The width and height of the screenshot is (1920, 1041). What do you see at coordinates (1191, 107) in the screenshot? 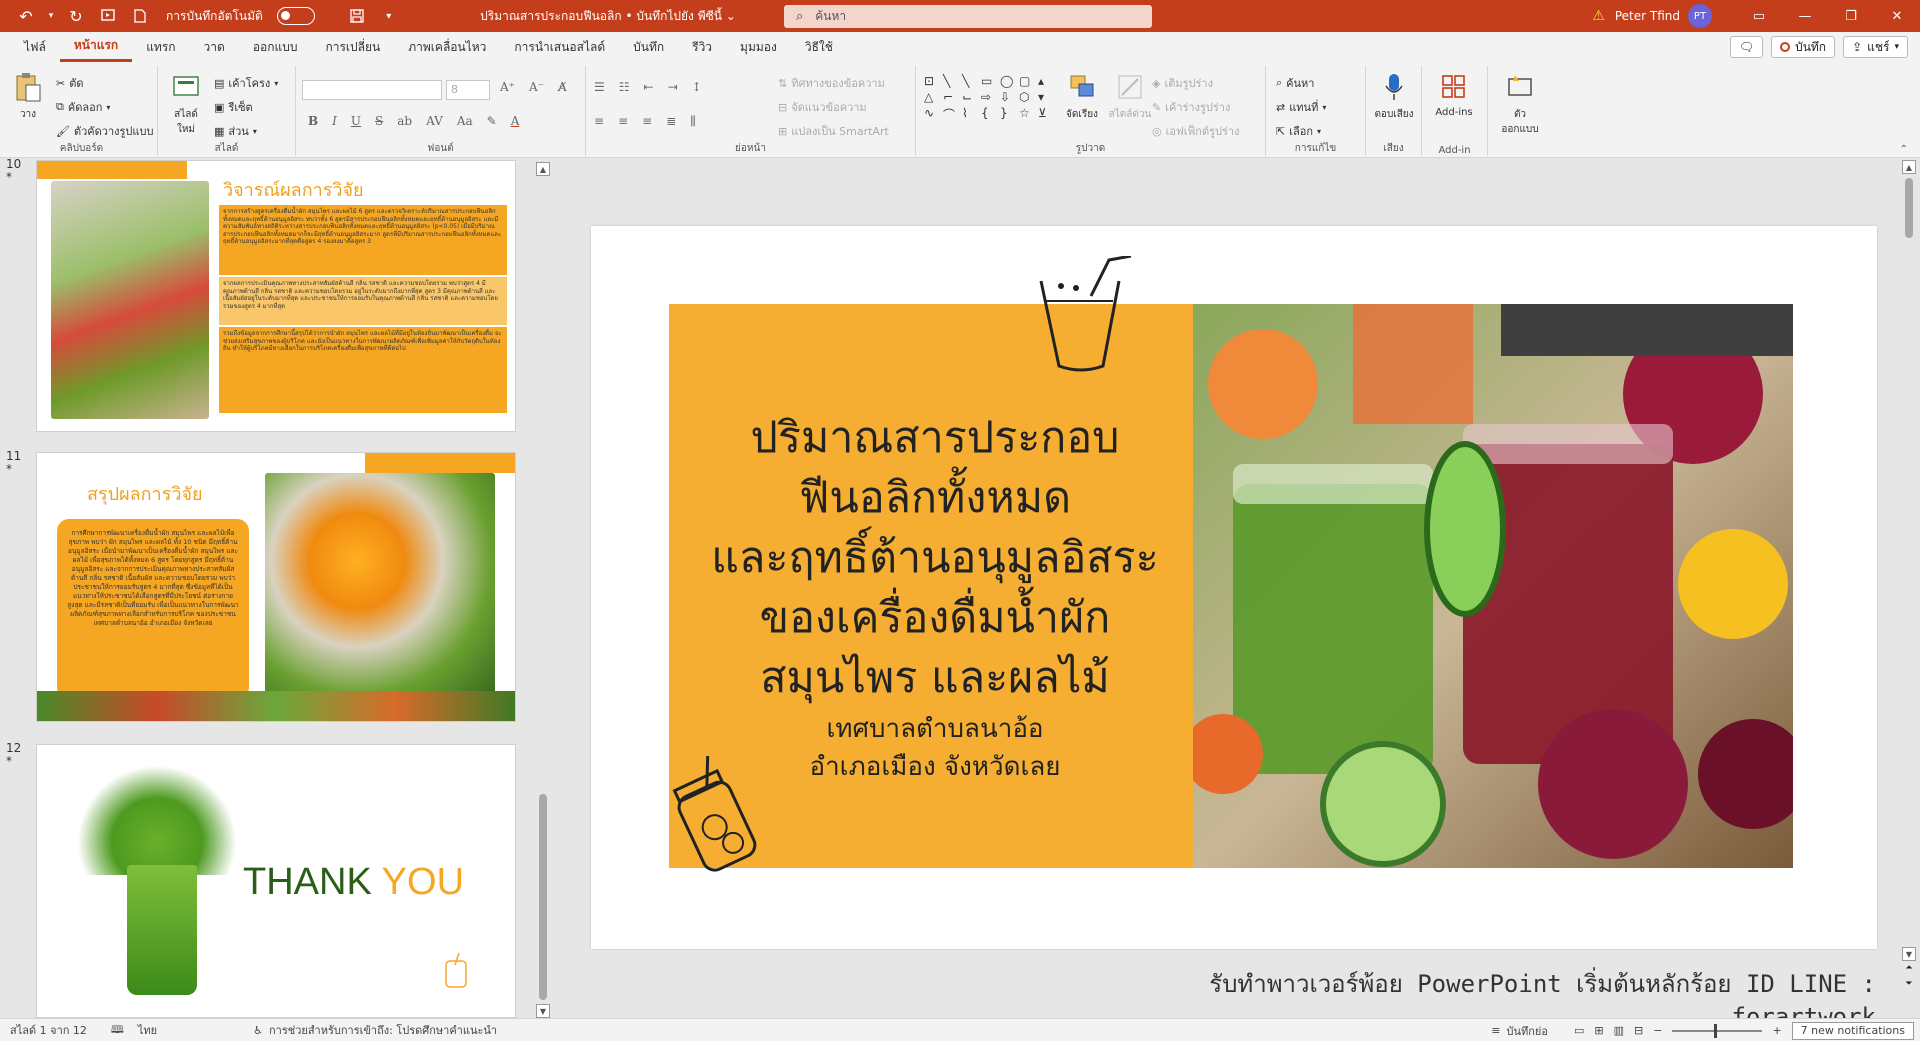
I see `shape-outline-button: ✎ เค้าร่างรูปร่าง` at bounding box center [1191, 107].